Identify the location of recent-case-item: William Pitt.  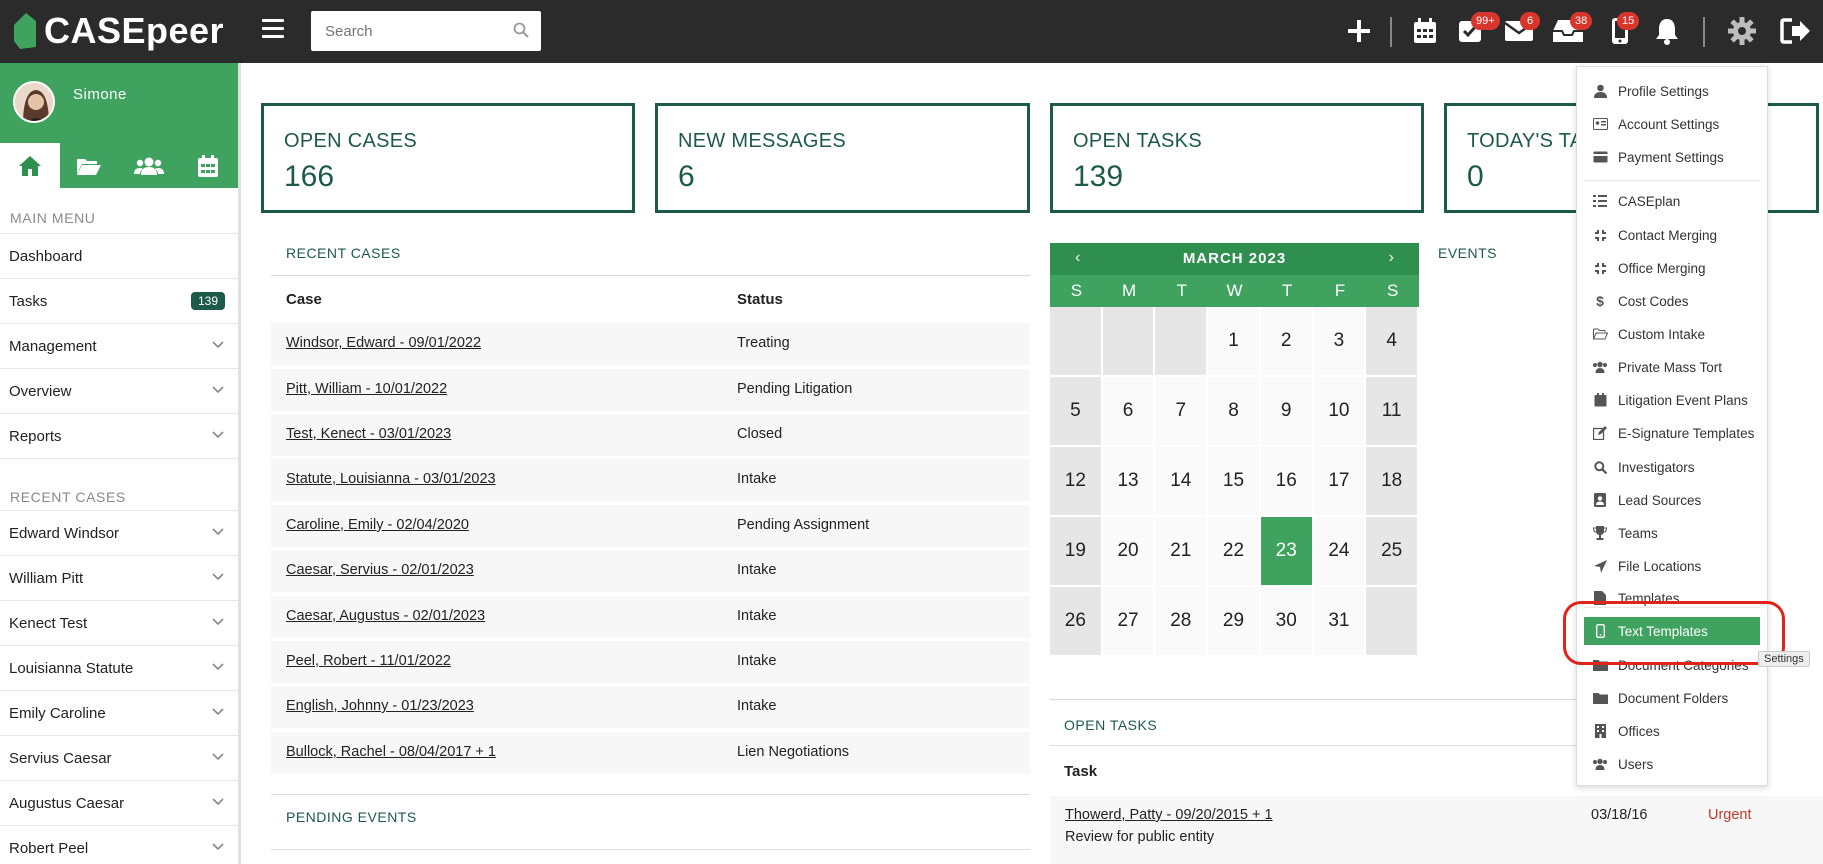
(119, 578).